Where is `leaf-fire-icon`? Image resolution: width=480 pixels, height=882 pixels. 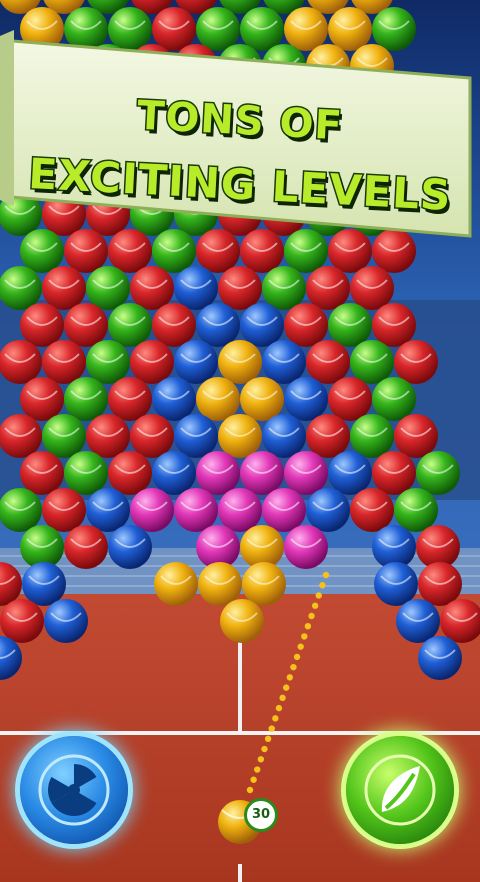
leaf-fire-icon is located at coordinates (400, 790).